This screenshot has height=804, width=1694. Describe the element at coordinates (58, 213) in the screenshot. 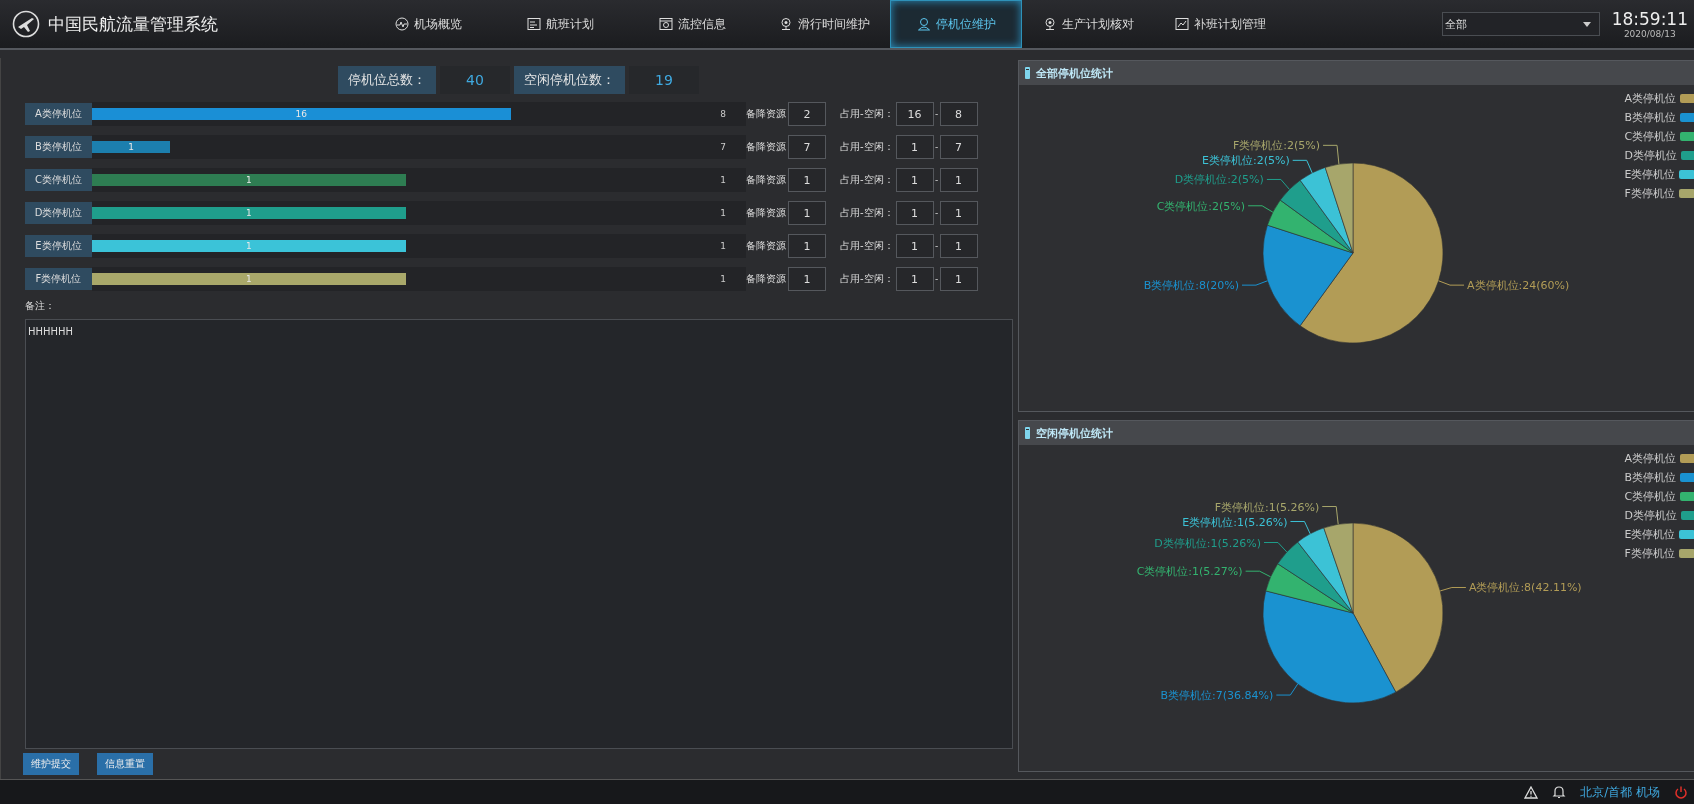

I see `stand-type-label: D类停机位` at that location.